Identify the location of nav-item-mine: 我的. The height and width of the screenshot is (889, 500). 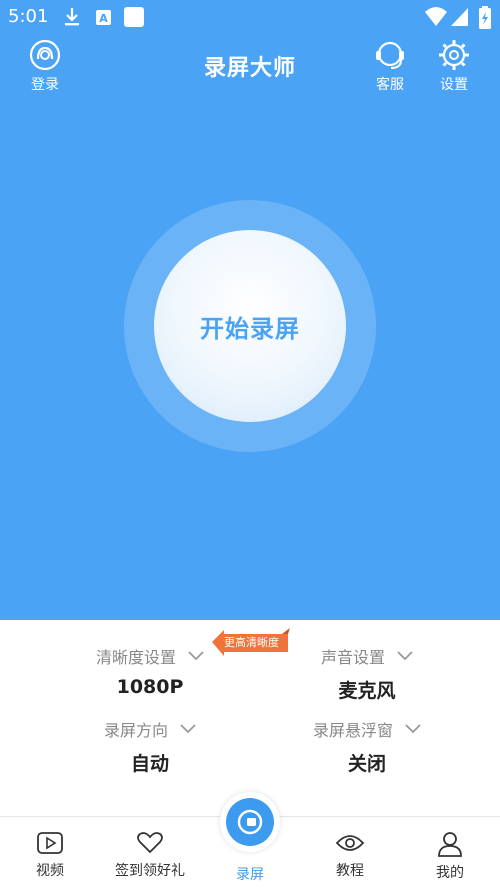
(450, 853).